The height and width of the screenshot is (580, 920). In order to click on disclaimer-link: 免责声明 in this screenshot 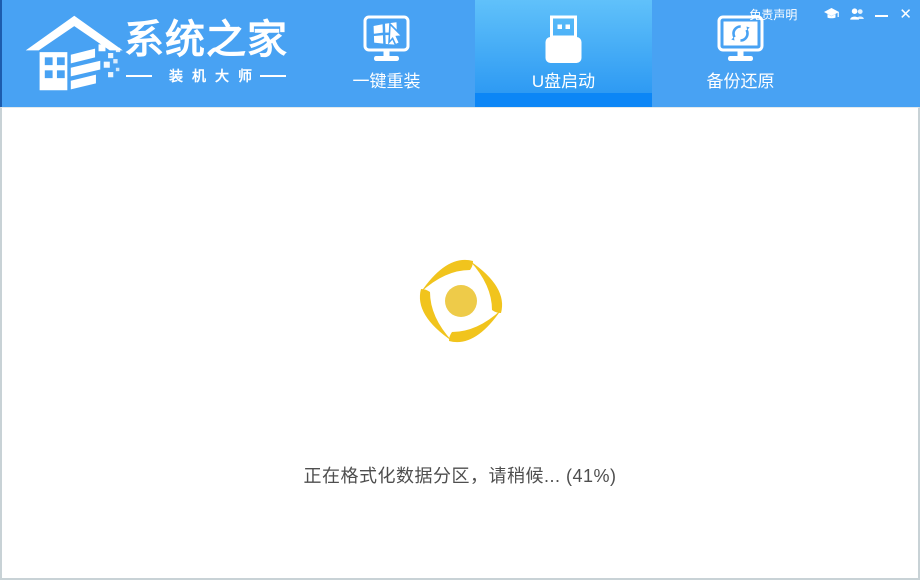, I will do `click(773, 14)`.